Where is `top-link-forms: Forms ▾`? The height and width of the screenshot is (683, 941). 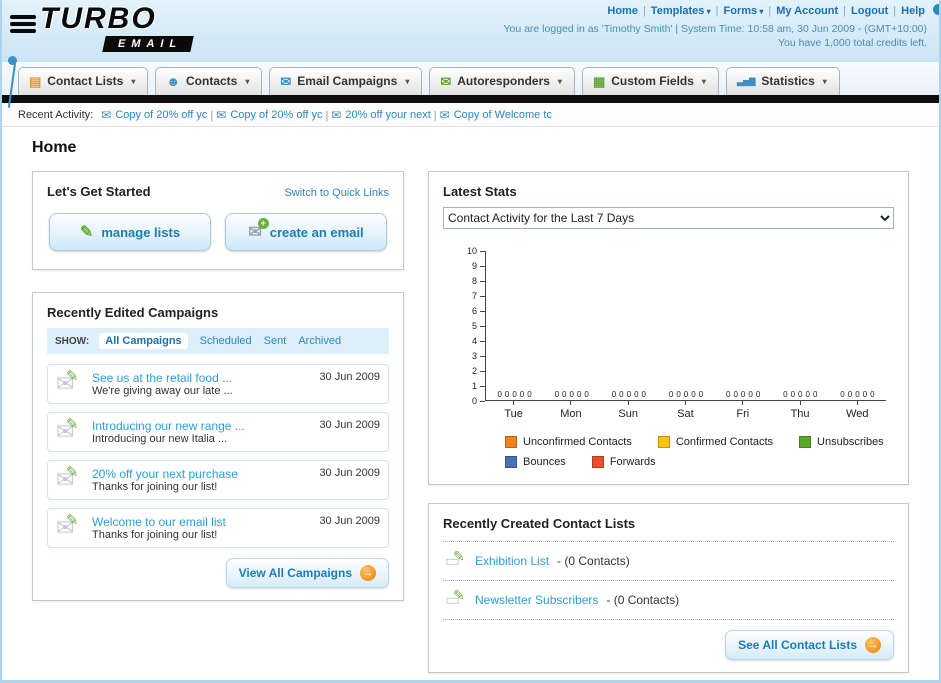
top-link-forms: Forms ▾ is located at coordinates (744, 11).